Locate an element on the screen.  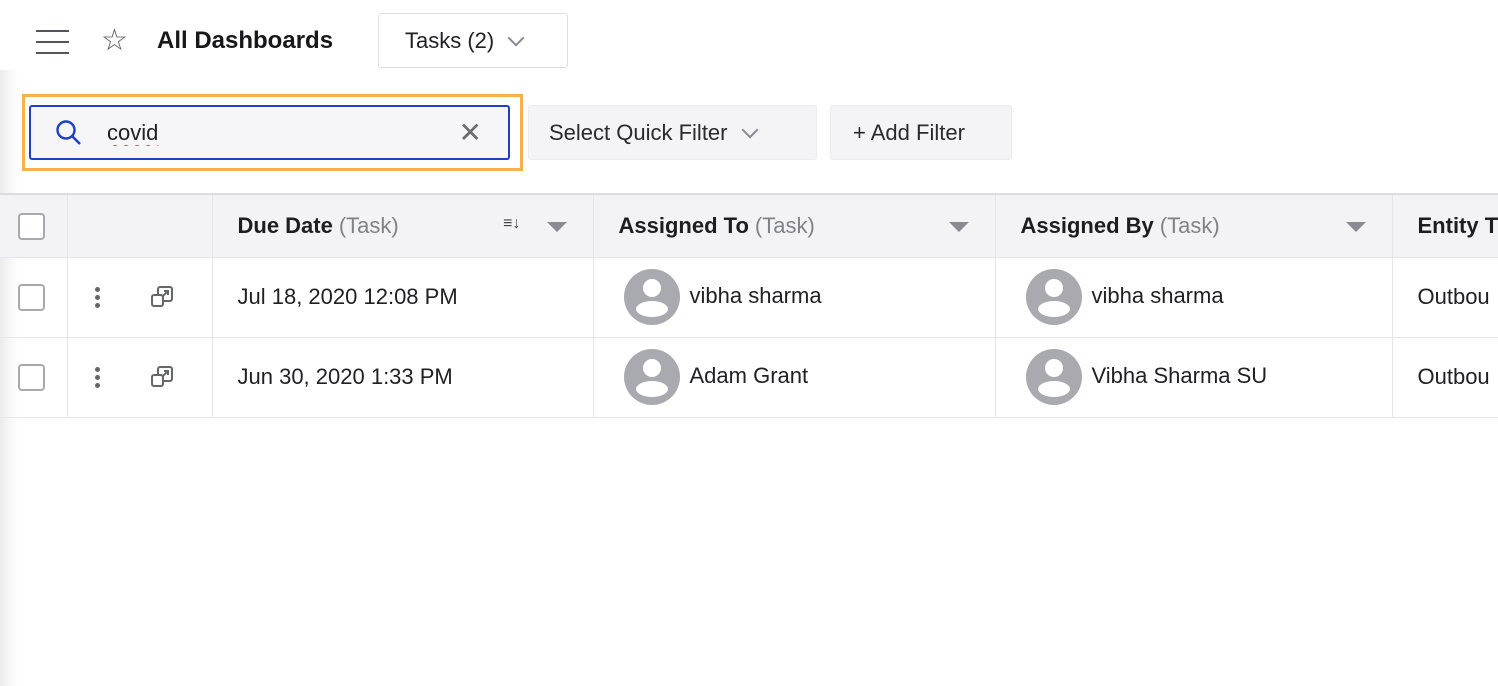
actions-header is located at coordinates (140, 225).